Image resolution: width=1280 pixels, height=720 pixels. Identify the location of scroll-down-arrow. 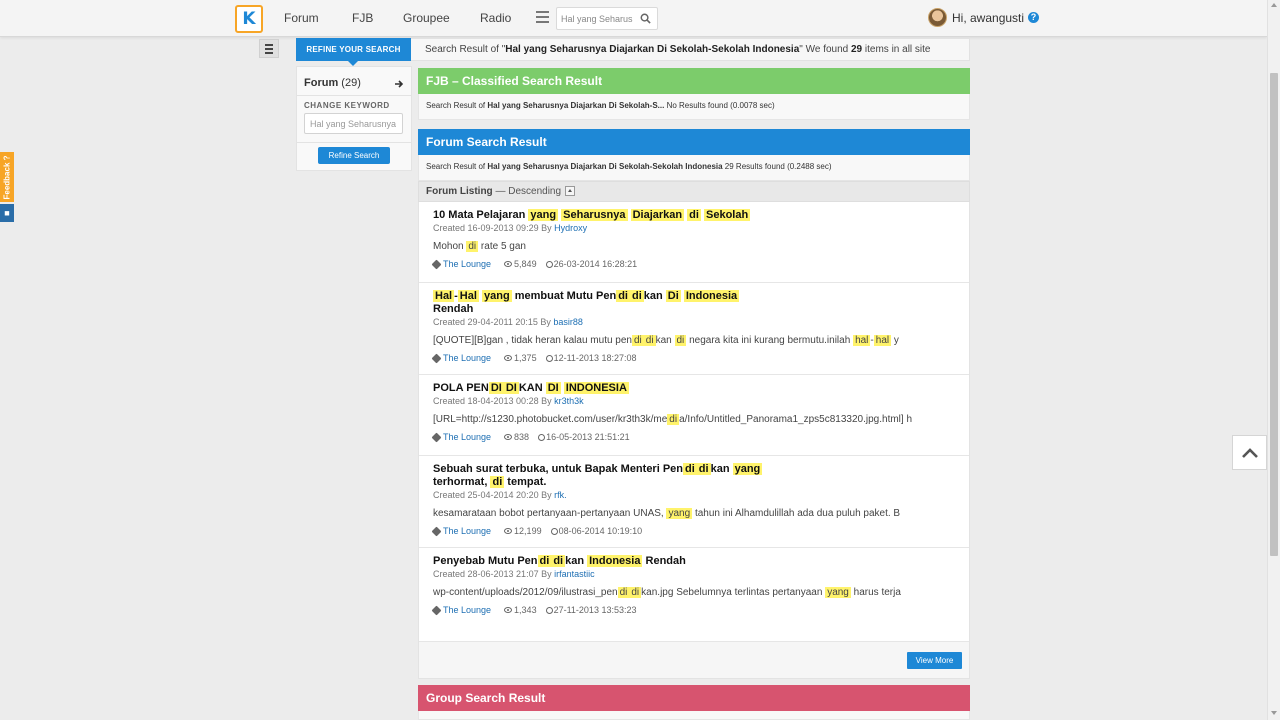
(1274, 713).